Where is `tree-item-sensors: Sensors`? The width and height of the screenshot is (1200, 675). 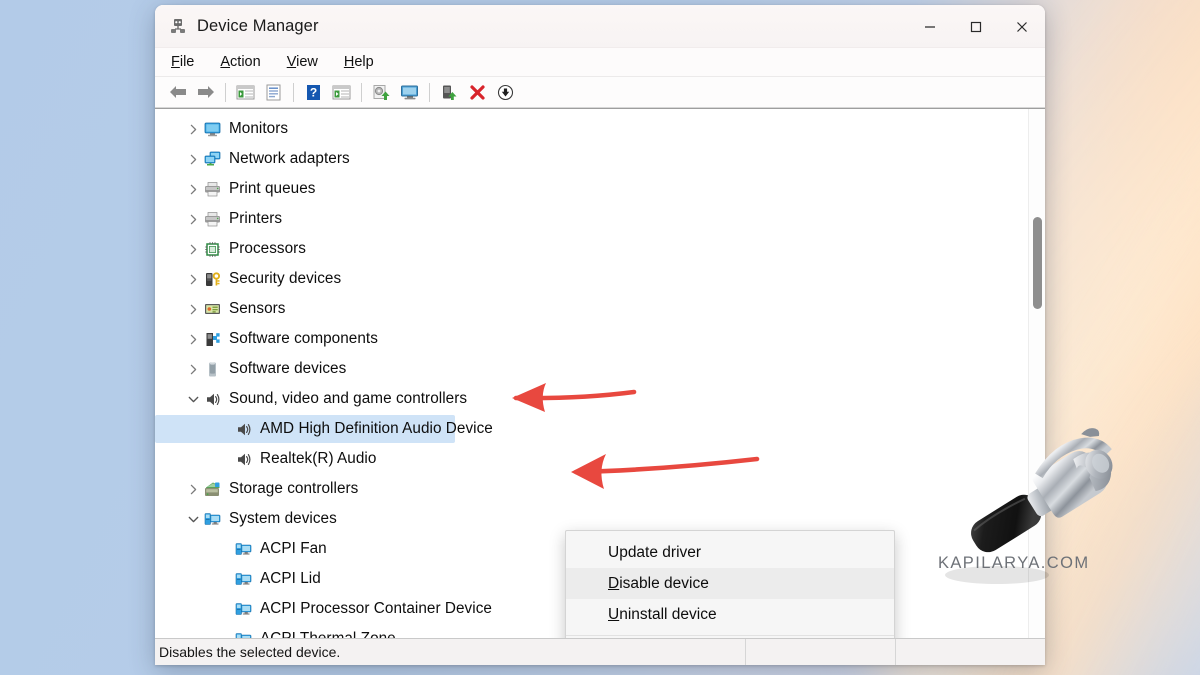 tree-item-sensors: Sensors is located at coordinates (591, 309).